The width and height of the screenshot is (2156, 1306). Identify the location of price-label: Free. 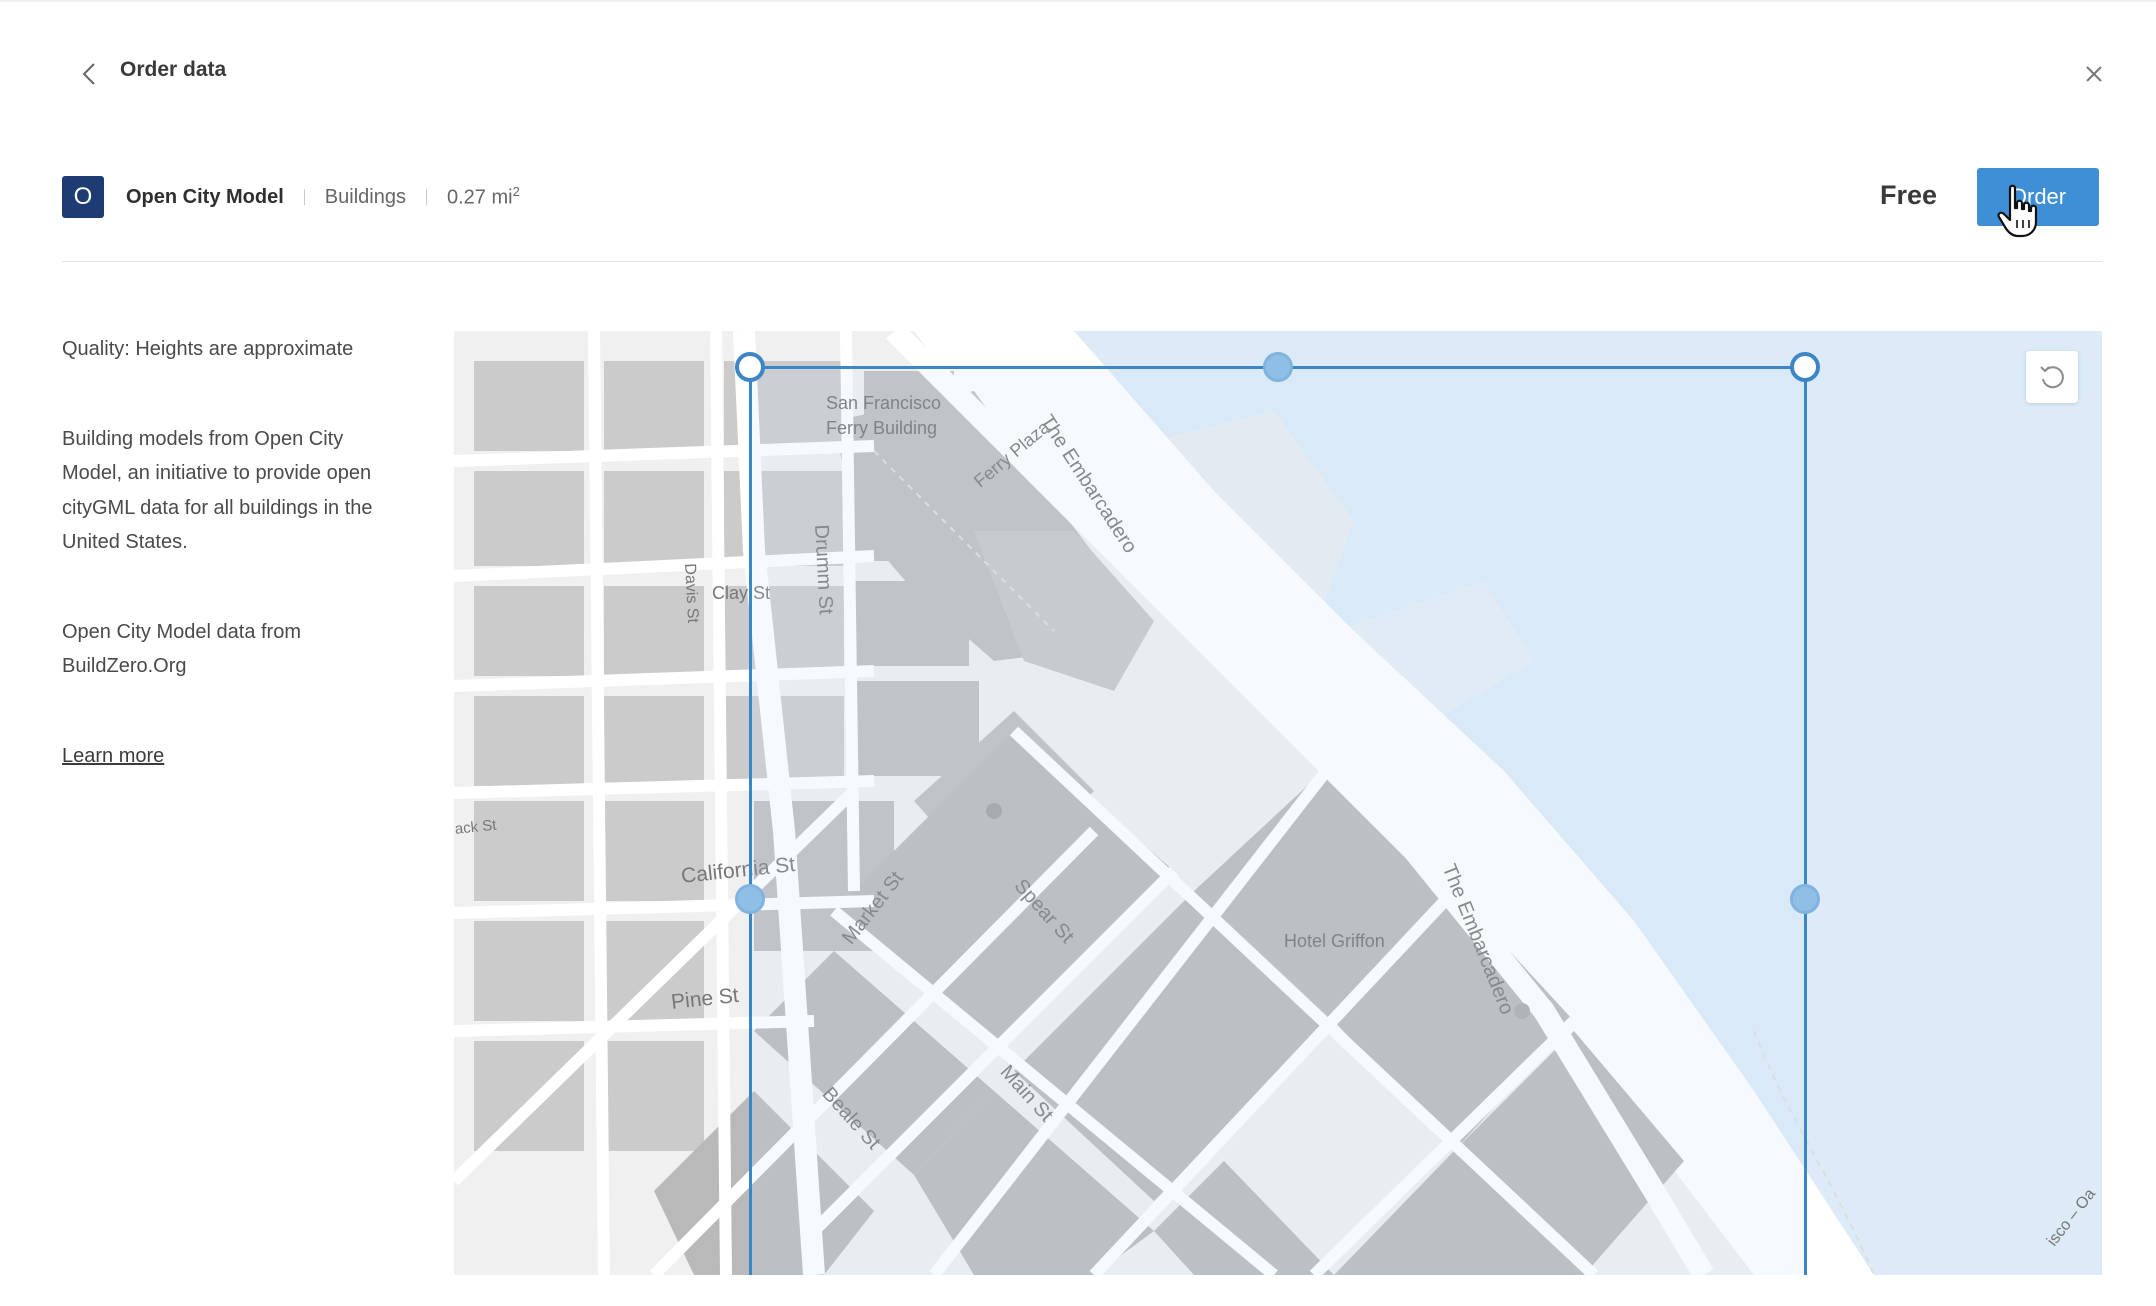
(1909, 195).